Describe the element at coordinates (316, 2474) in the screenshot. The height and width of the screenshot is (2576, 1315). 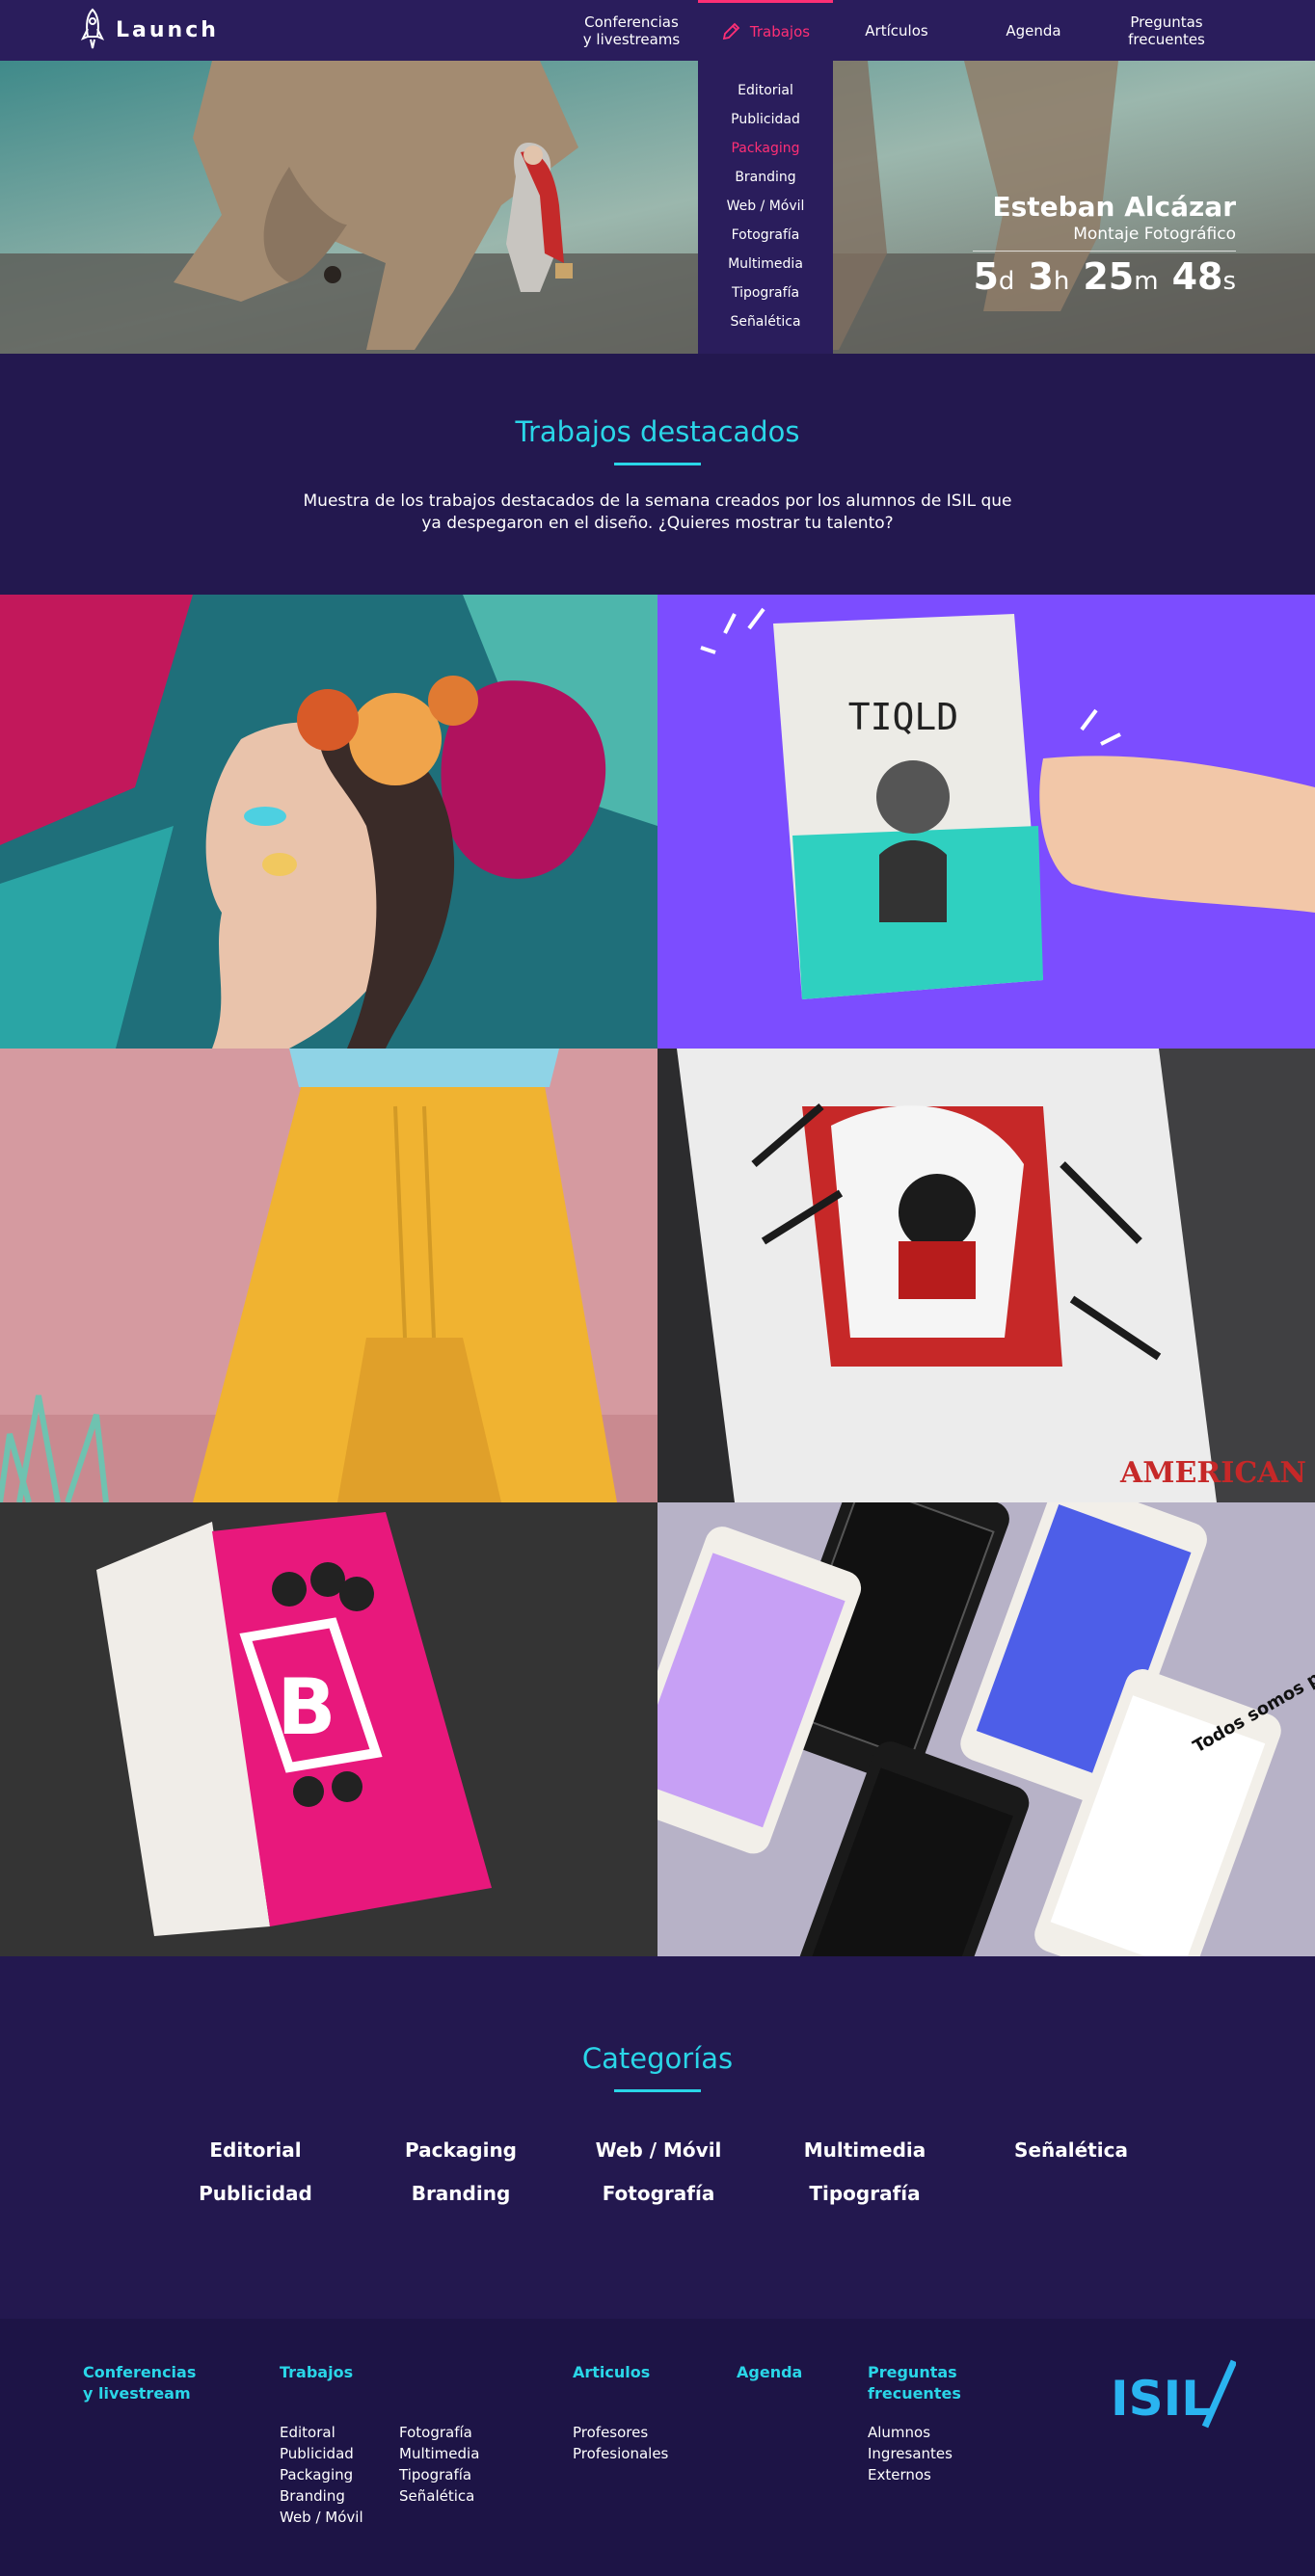
I see `footer-link-packaging: Packaging` at that location.